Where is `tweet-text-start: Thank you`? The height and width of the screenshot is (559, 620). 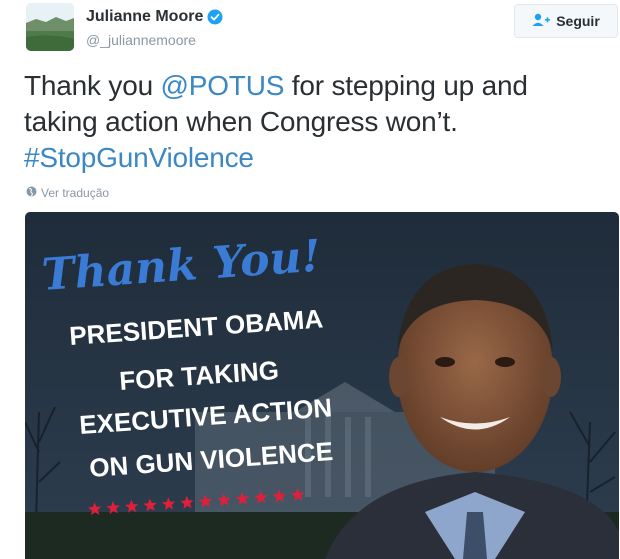
tweet-text-start: Thank you is located at coordinates (92, 85).